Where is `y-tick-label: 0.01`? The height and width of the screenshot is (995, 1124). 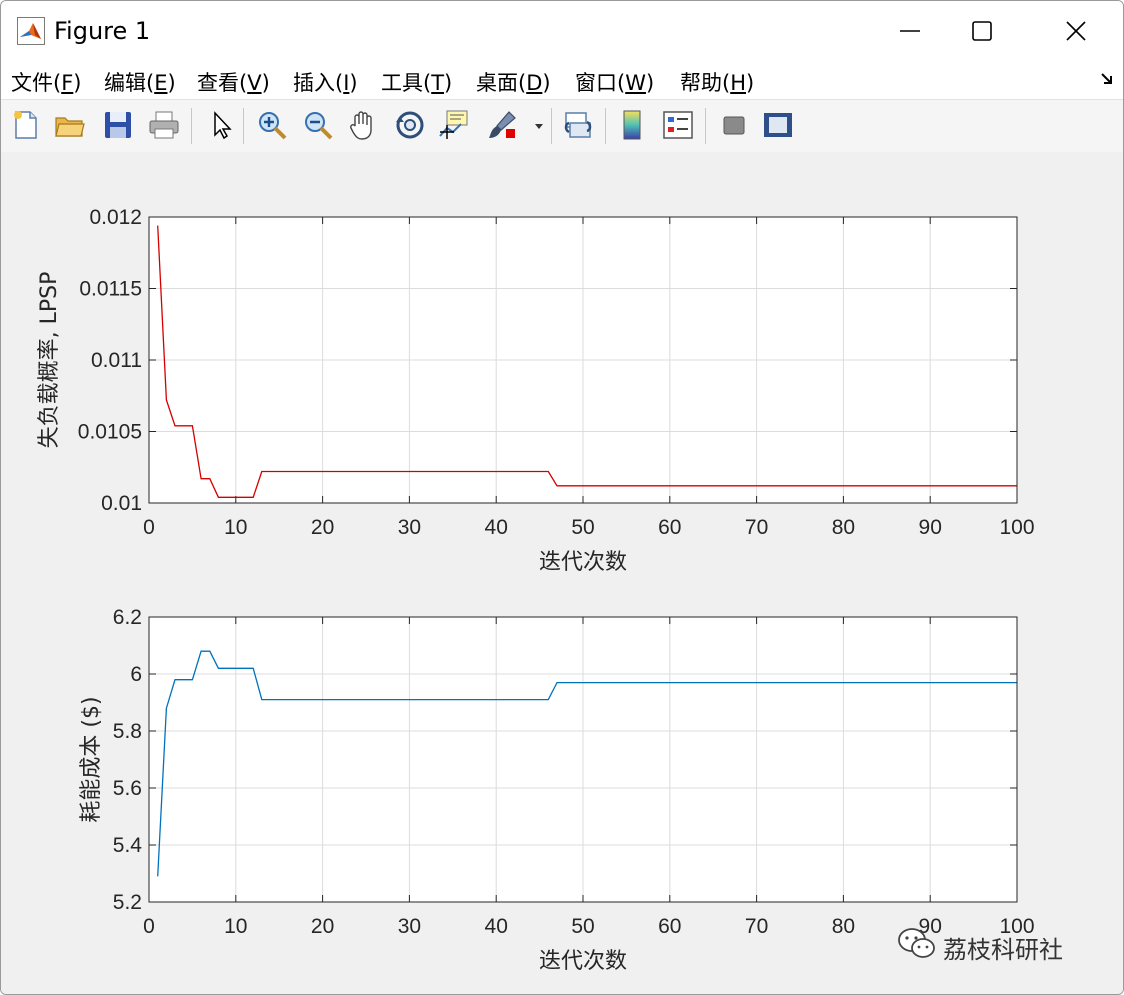
y-tick-label: 0.01 is located at coordinates (121, 503).